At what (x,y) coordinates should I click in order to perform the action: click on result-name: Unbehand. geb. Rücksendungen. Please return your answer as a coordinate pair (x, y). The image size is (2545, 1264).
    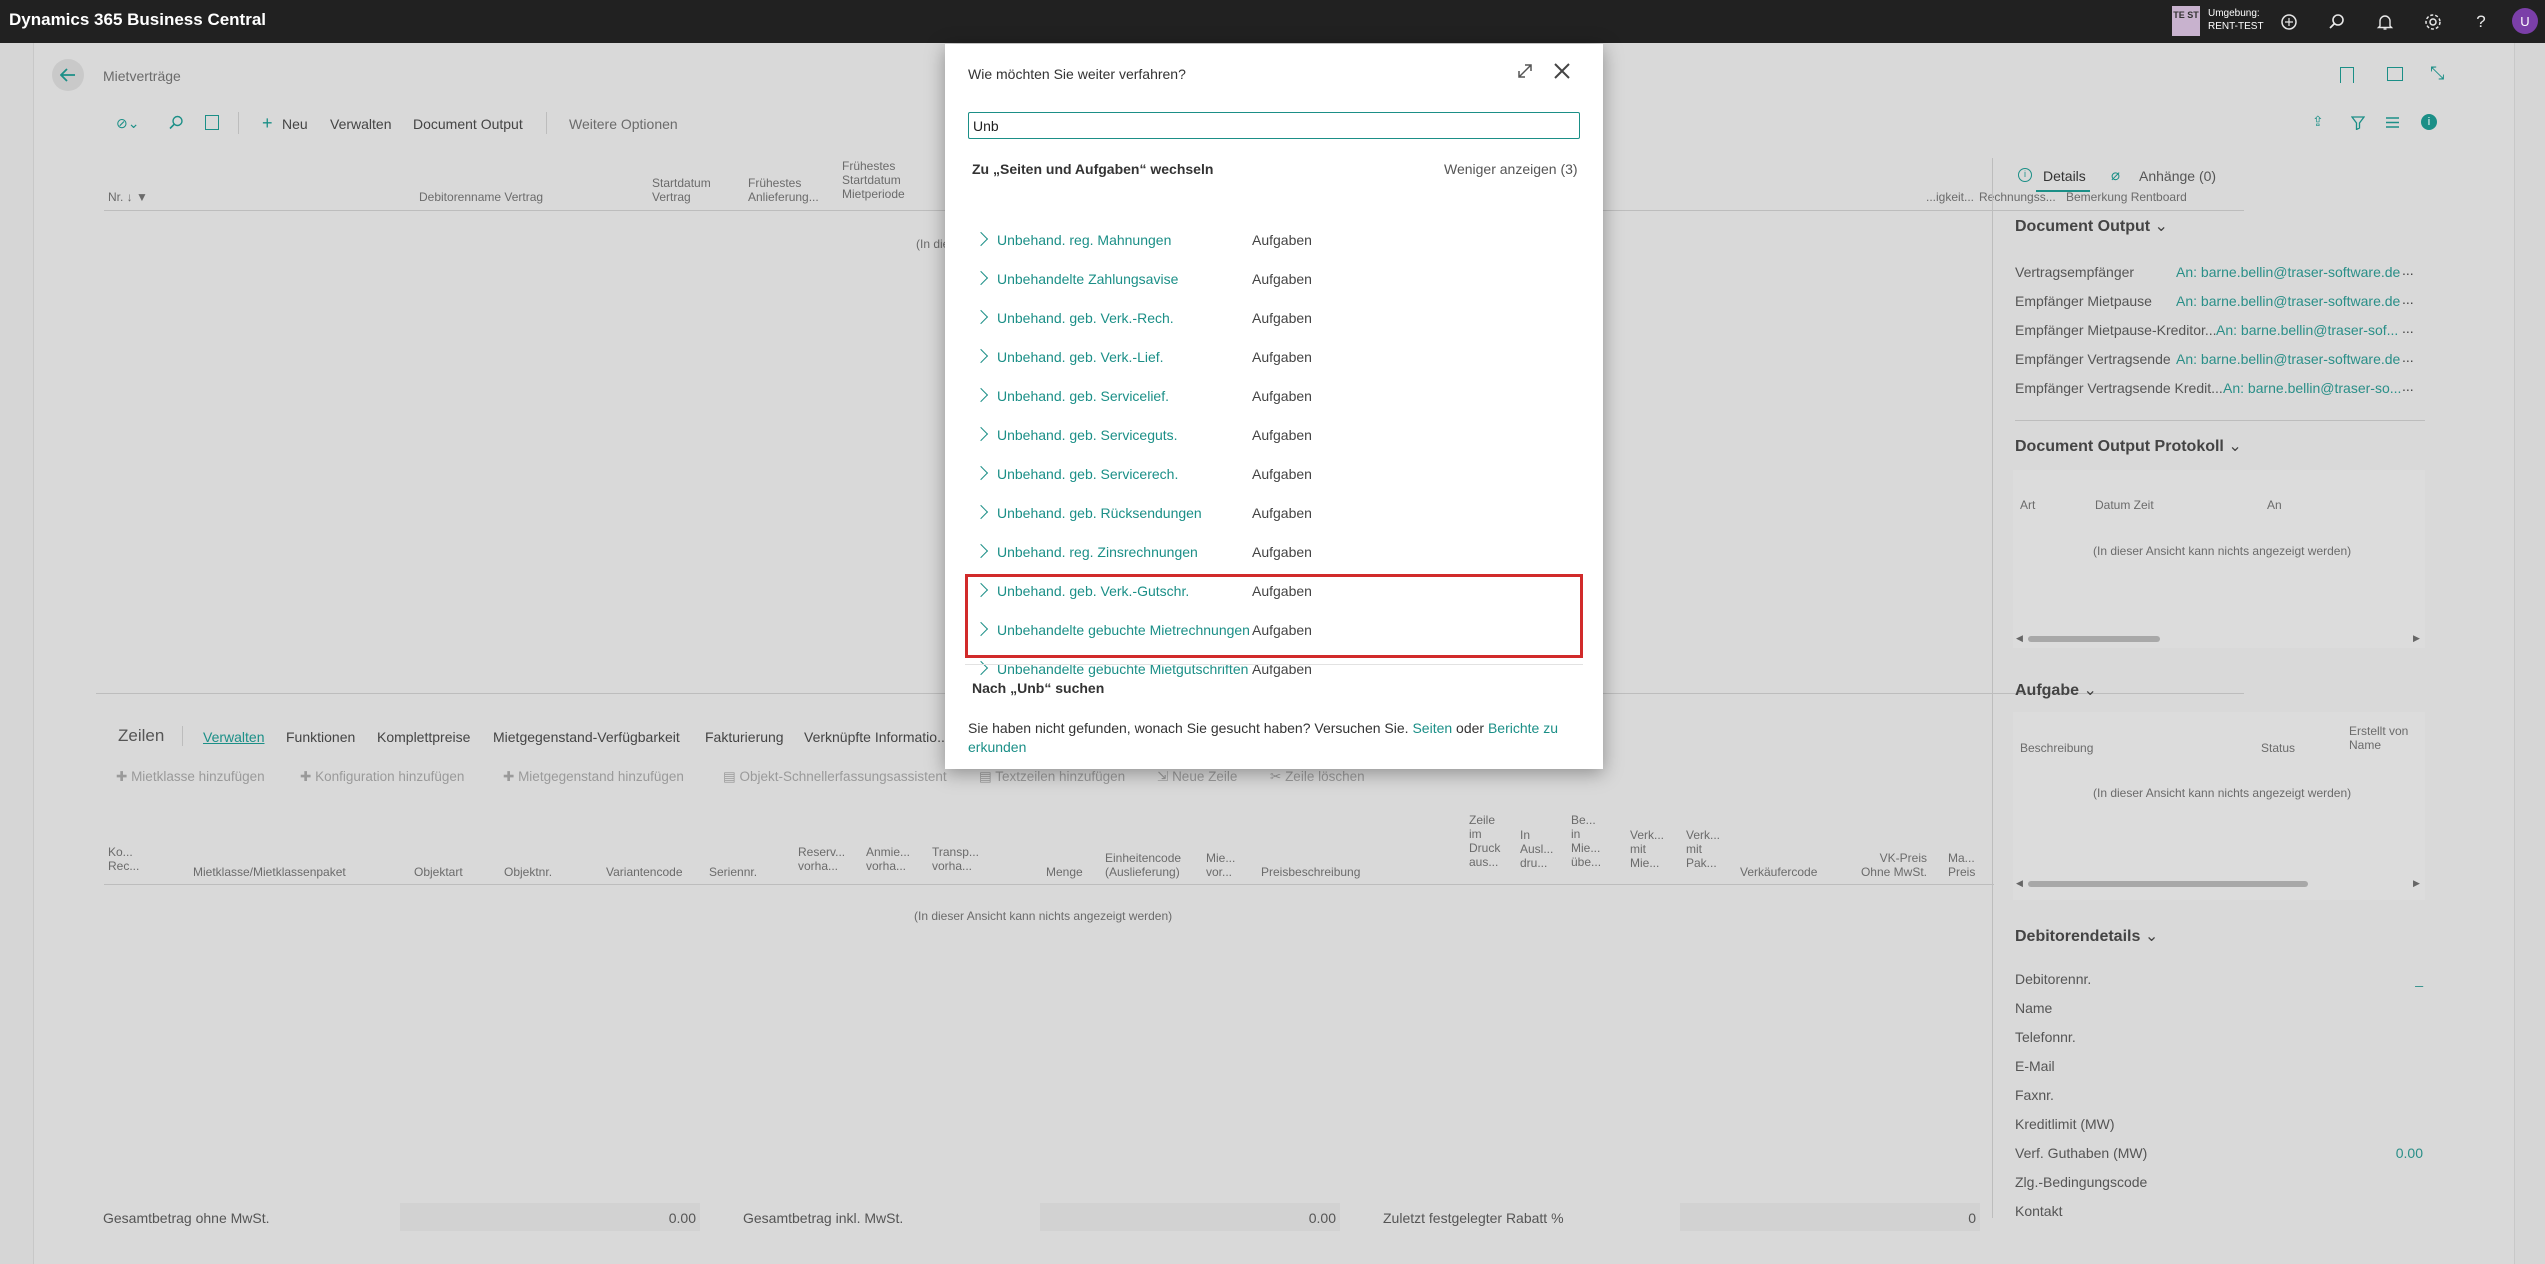
    Looking at the image, I should click on (1099, 513).